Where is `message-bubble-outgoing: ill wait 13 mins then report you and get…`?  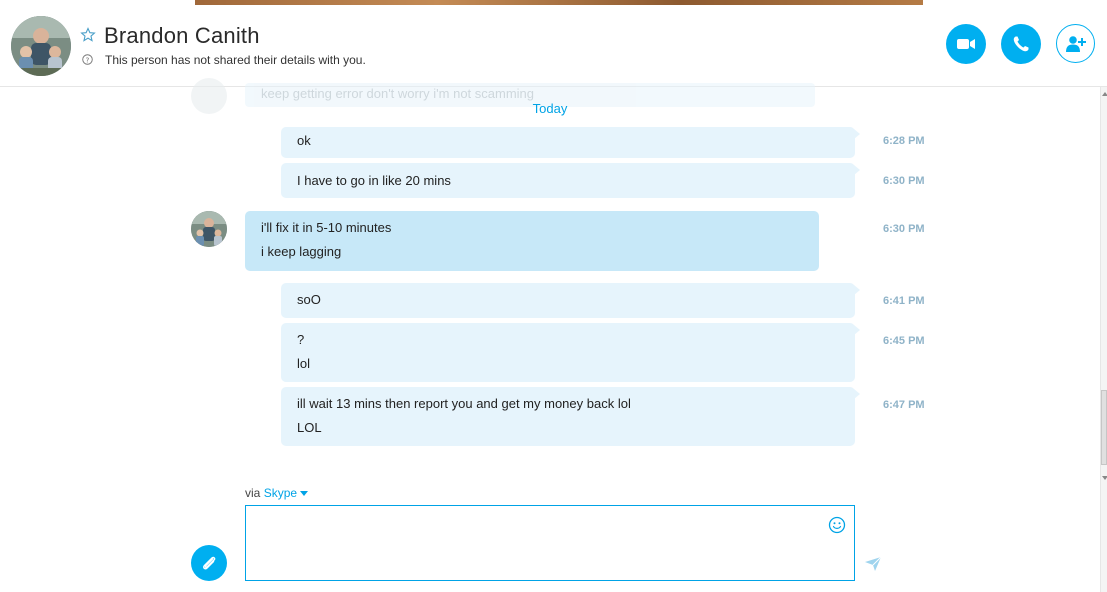 message-bubble-outgoing: ill wait 13 mins then report you and get… is located at coordinates (570, 416).